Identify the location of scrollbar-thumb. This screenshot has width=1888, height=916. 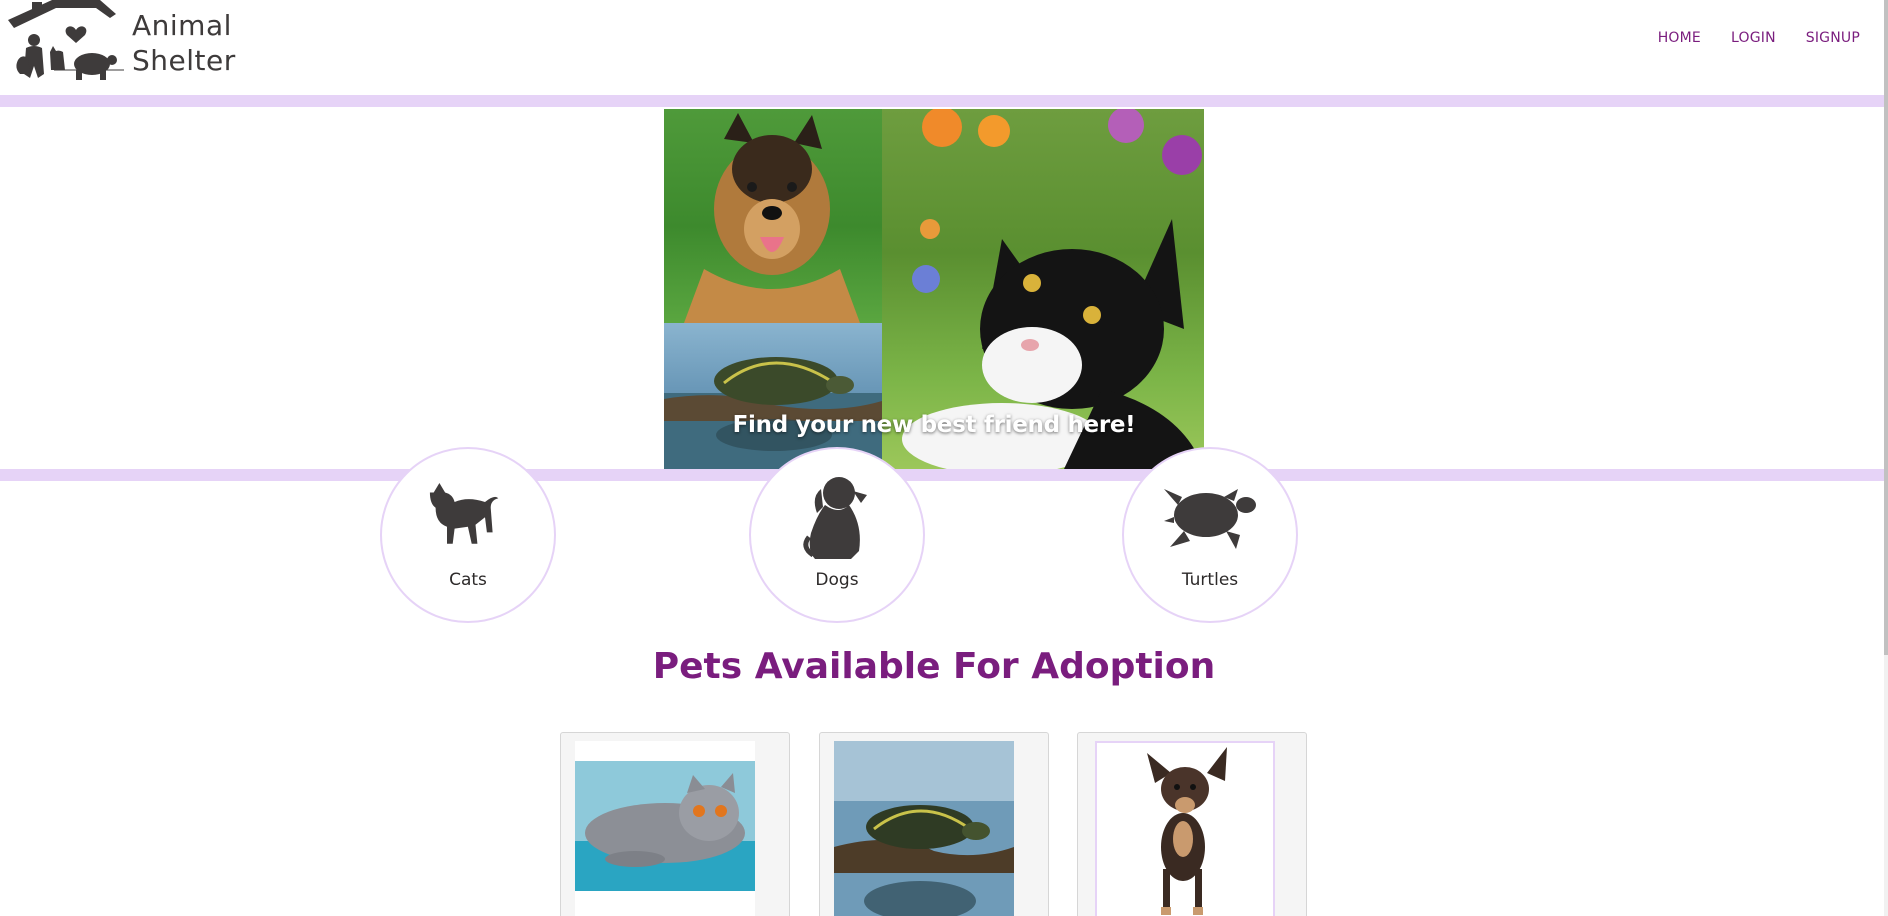
(1886, 327).